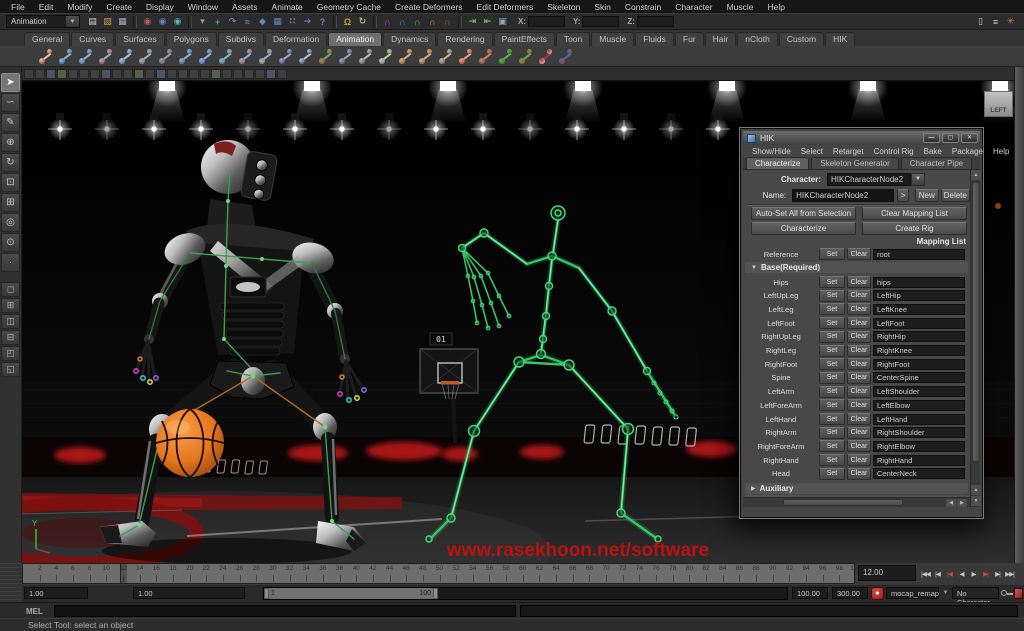 This screenshot has width=1024, height=631. I want to click on range-slider-bar: 1 100, so click(351, 593).